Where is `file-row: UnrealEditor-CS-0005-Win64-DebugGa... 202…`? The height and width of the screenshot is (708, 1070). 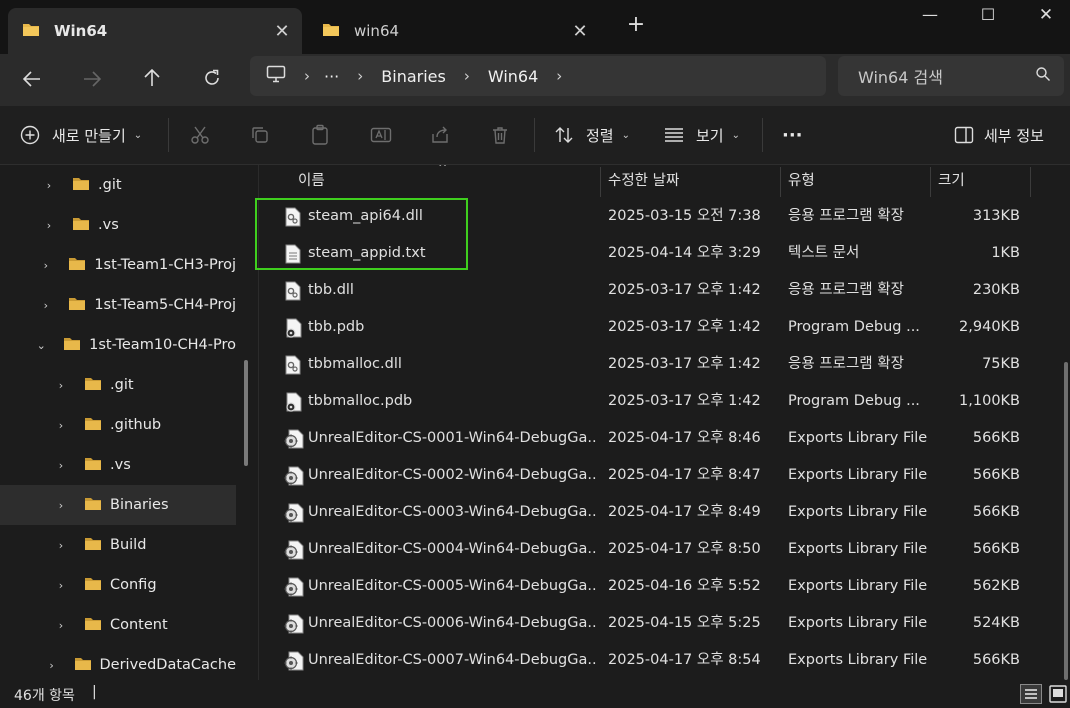
file-row: UnrealEditor-CS-0005-Win64-DebugGa... 202… is located at coordinates (660, 586).